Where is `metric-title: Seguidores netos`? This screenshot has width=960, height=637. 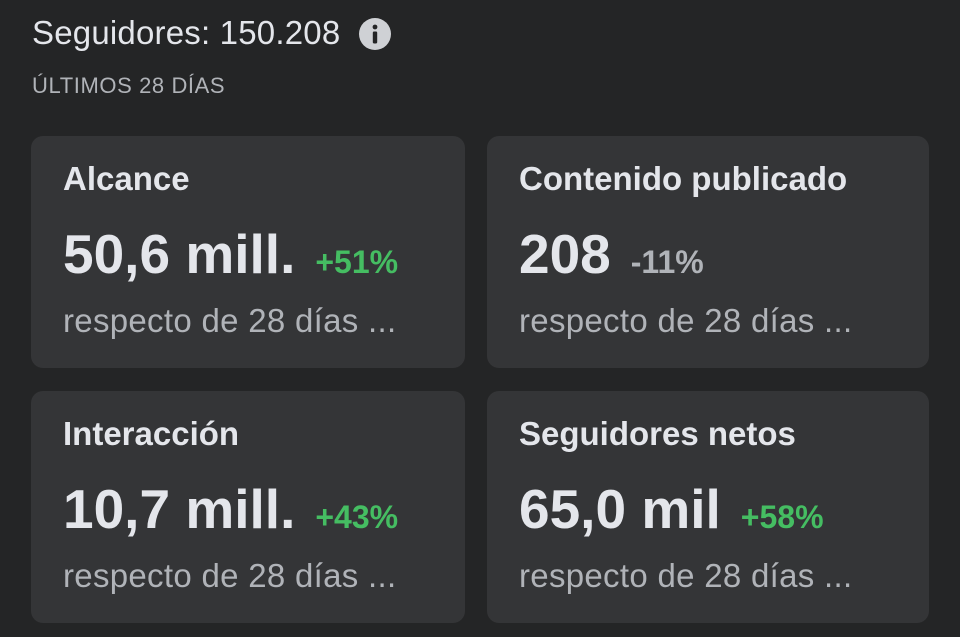
metric-title: Seguidores netos is located at coordinates (657, 433).